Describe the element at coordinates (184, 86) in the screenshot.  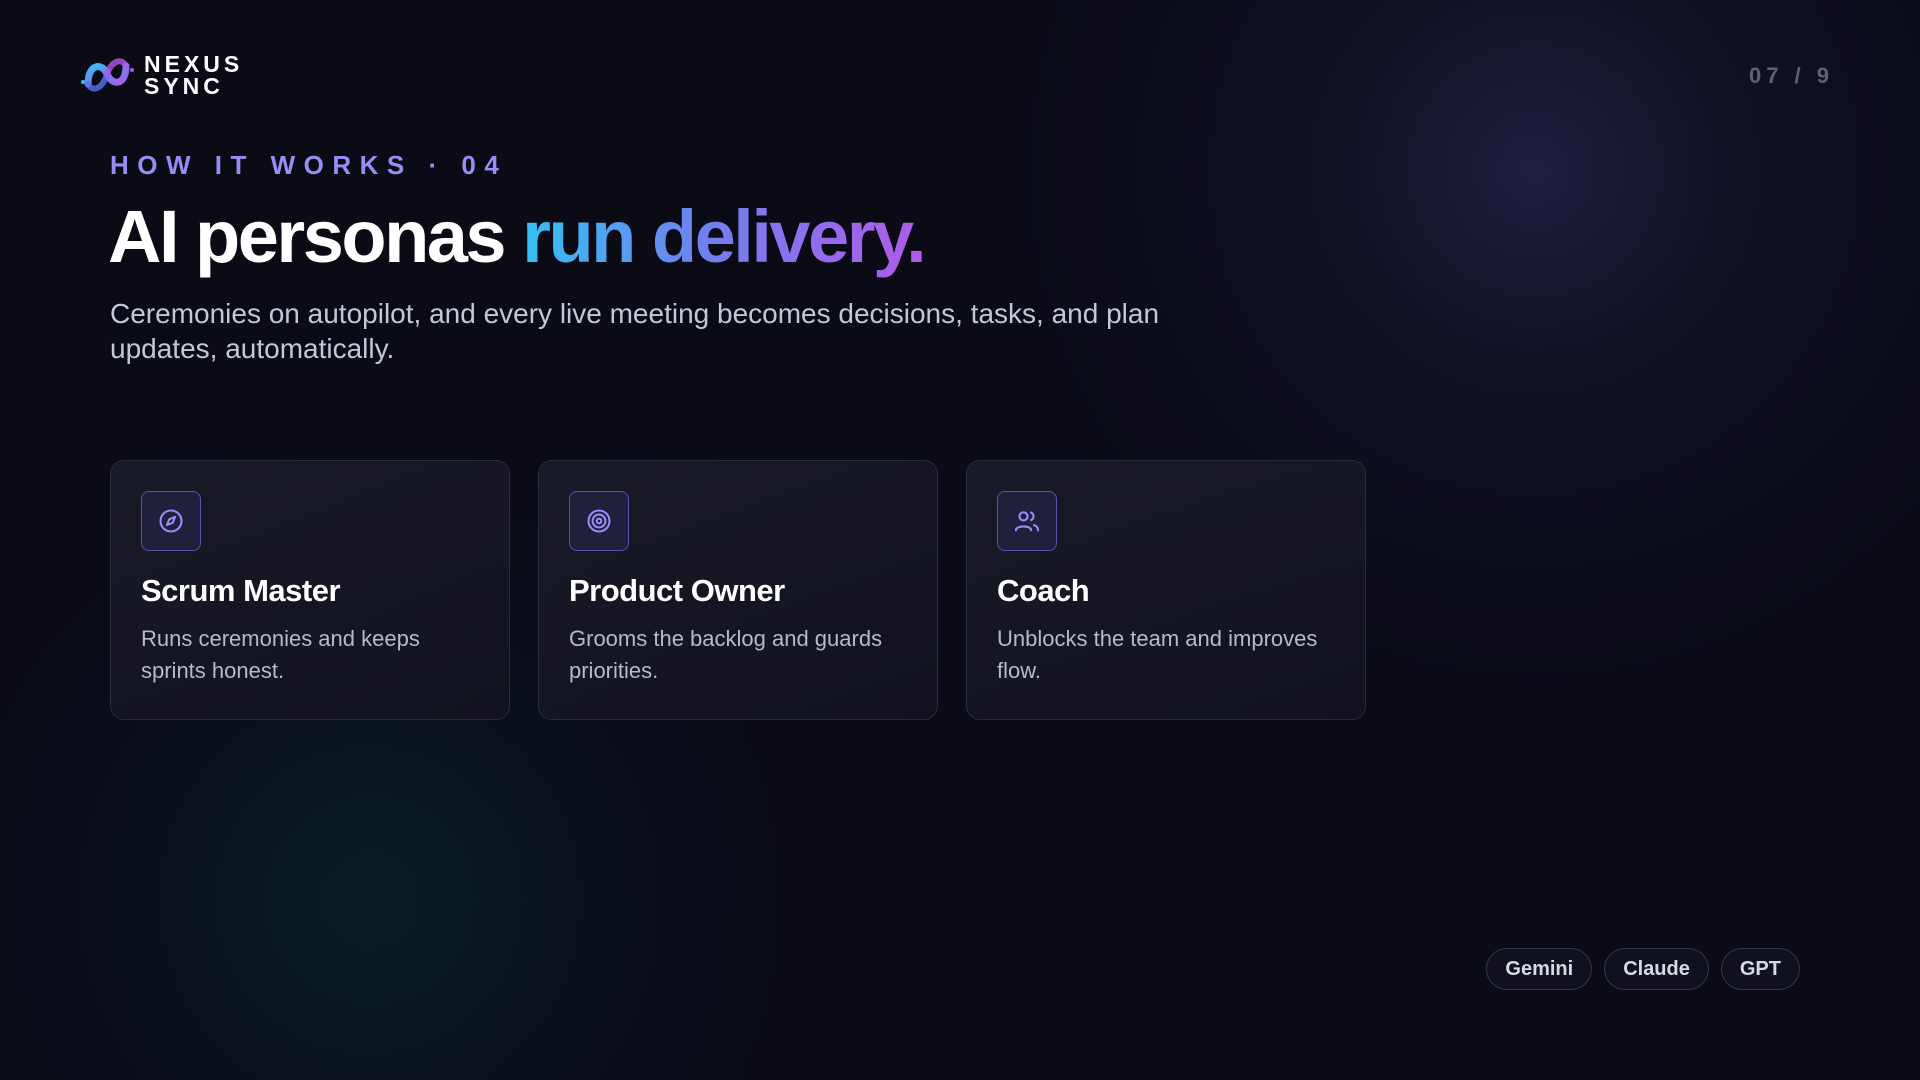
I see `brand-line-2: SYNC` at that location.